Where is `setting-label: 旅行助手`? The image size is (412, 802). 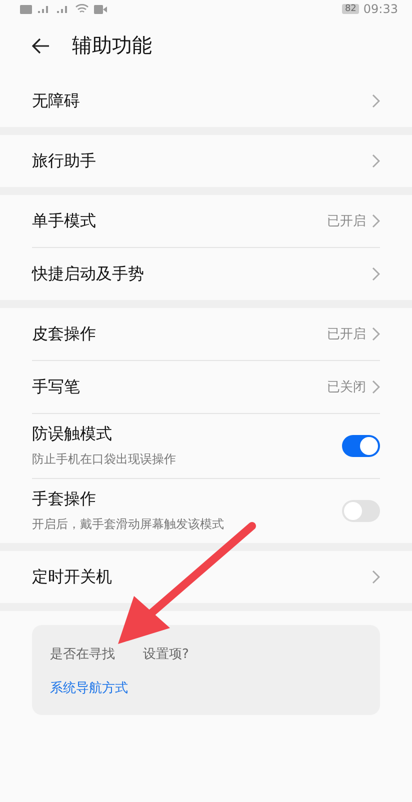 setting-label: 旅行助手 is located at coordinates (64, 161).